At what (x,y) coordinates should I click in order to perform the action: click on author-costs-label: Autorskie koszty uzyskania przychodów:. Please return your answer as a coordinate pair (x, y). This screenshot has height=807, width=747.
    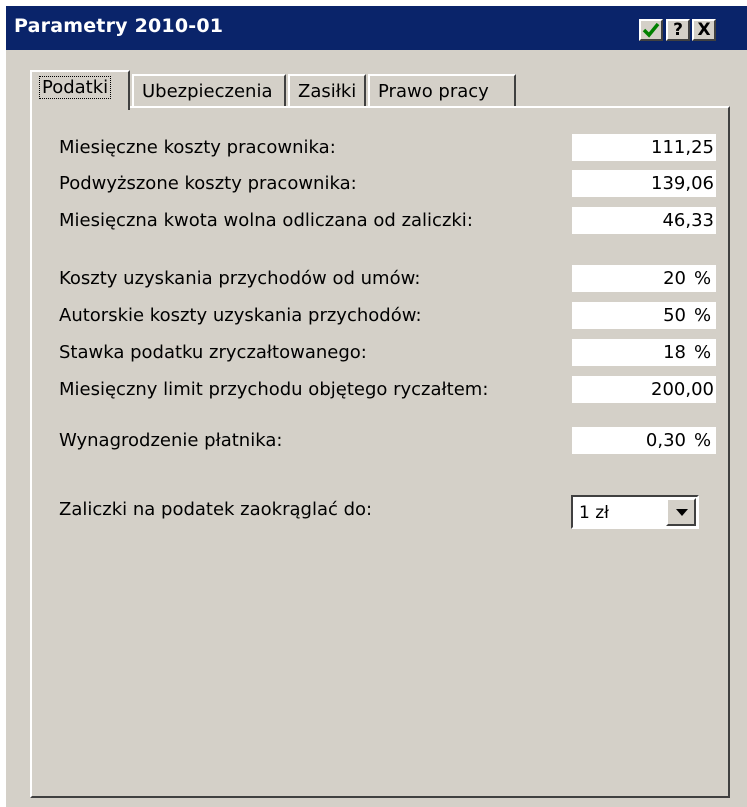
    Looking at the image, I should click on (240, 315).